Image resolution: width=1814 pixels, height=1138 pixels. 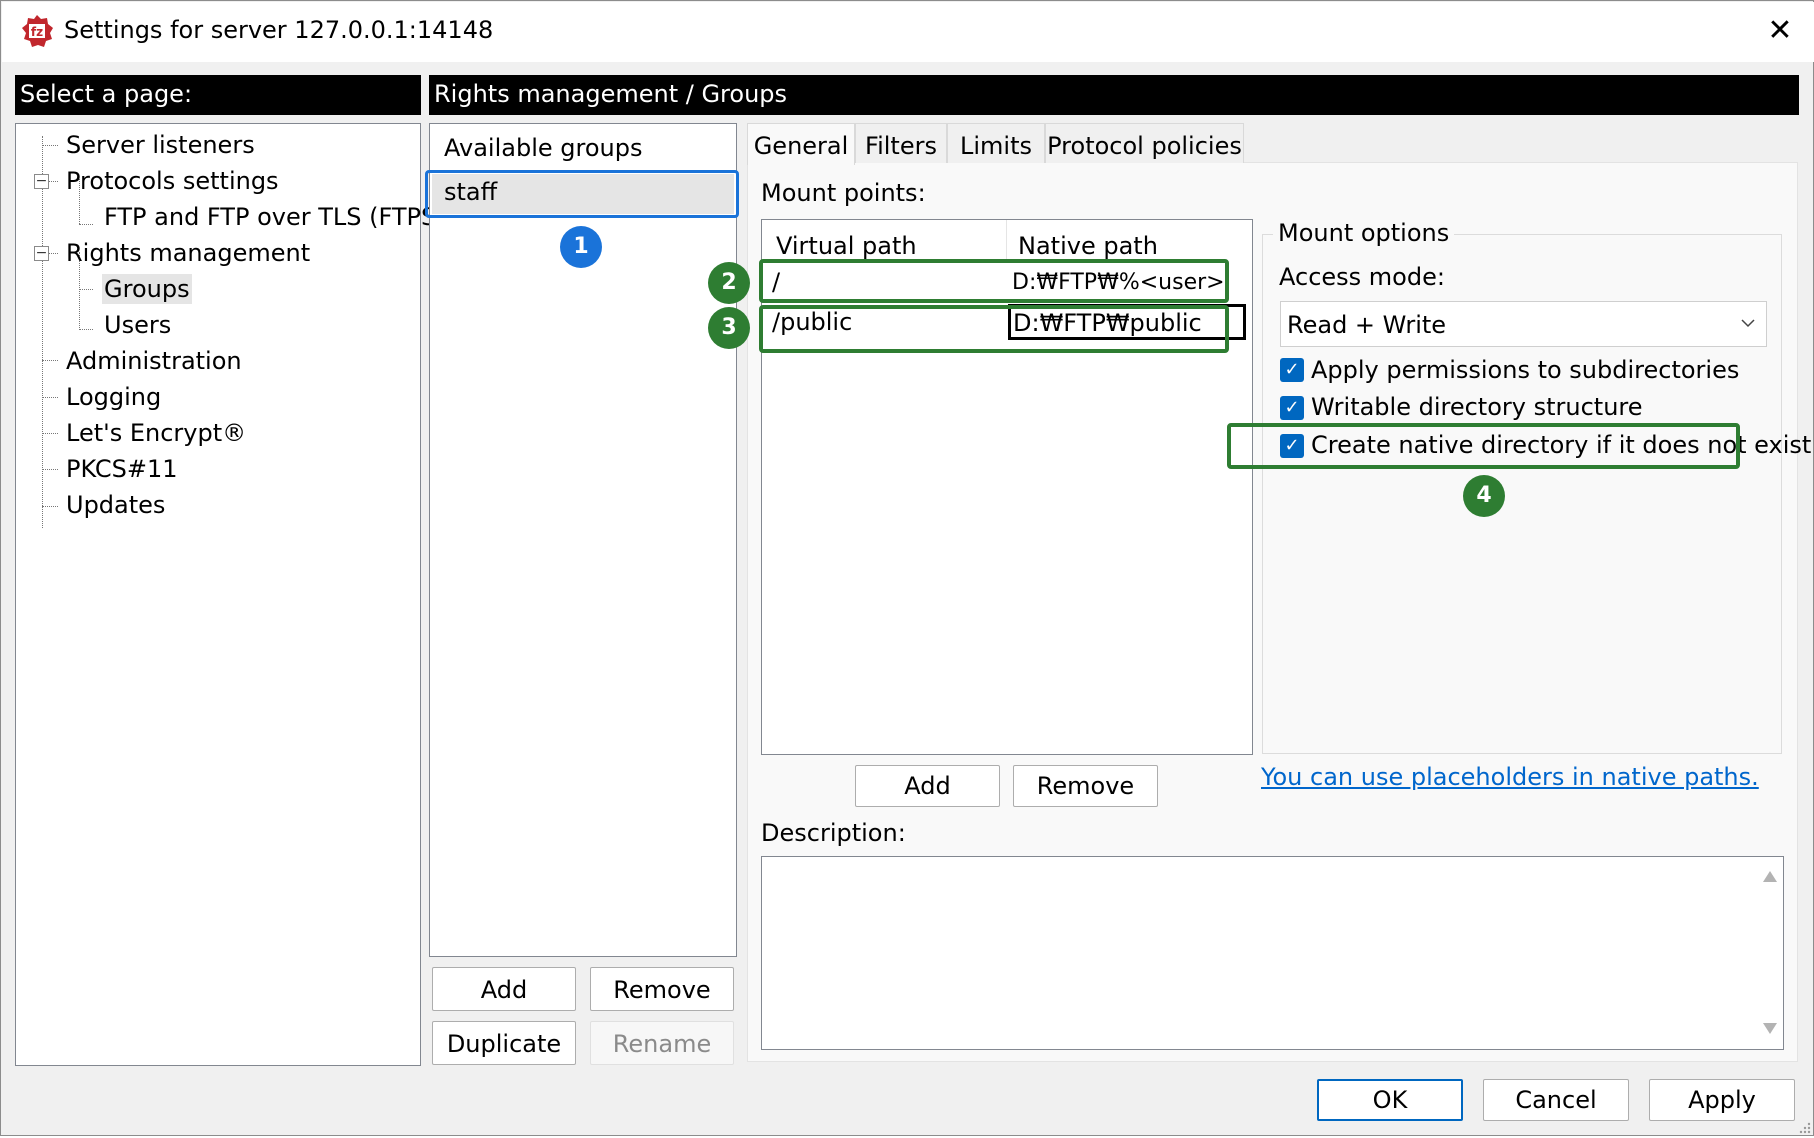 What do you see at coordinates (1088, 246) in the screenshot?
I see `column-native-path: Native path` at bounding box center [1088, 246].